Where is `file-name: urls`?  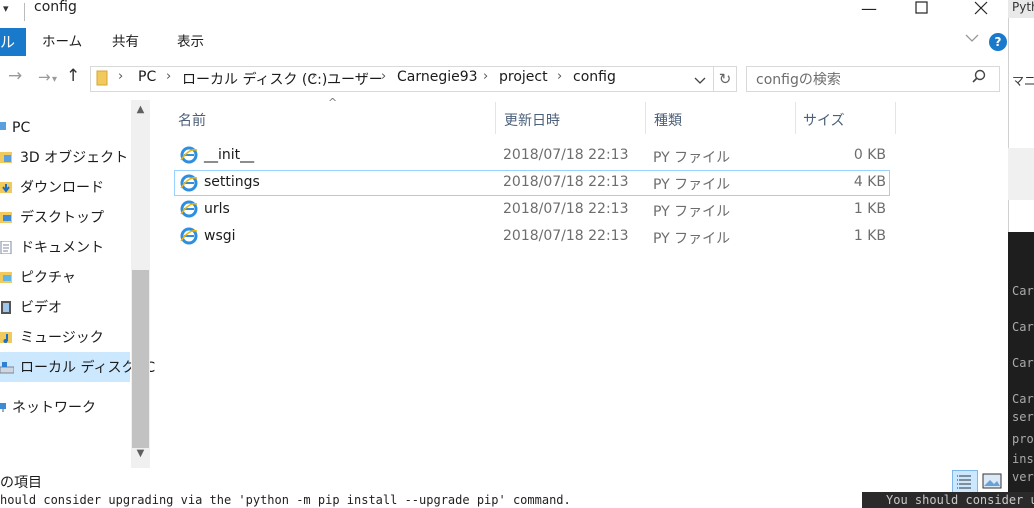
file-name: urls is located at coordinates (217, 209).